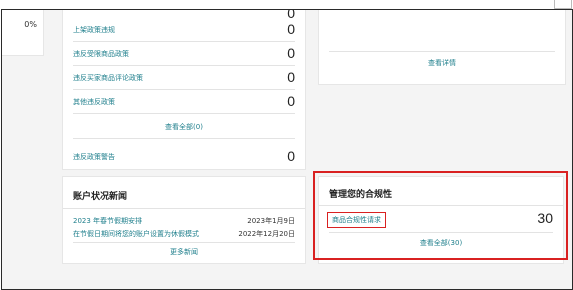  I want to click on more-news-link: 更多新闻, so click(184, 252).